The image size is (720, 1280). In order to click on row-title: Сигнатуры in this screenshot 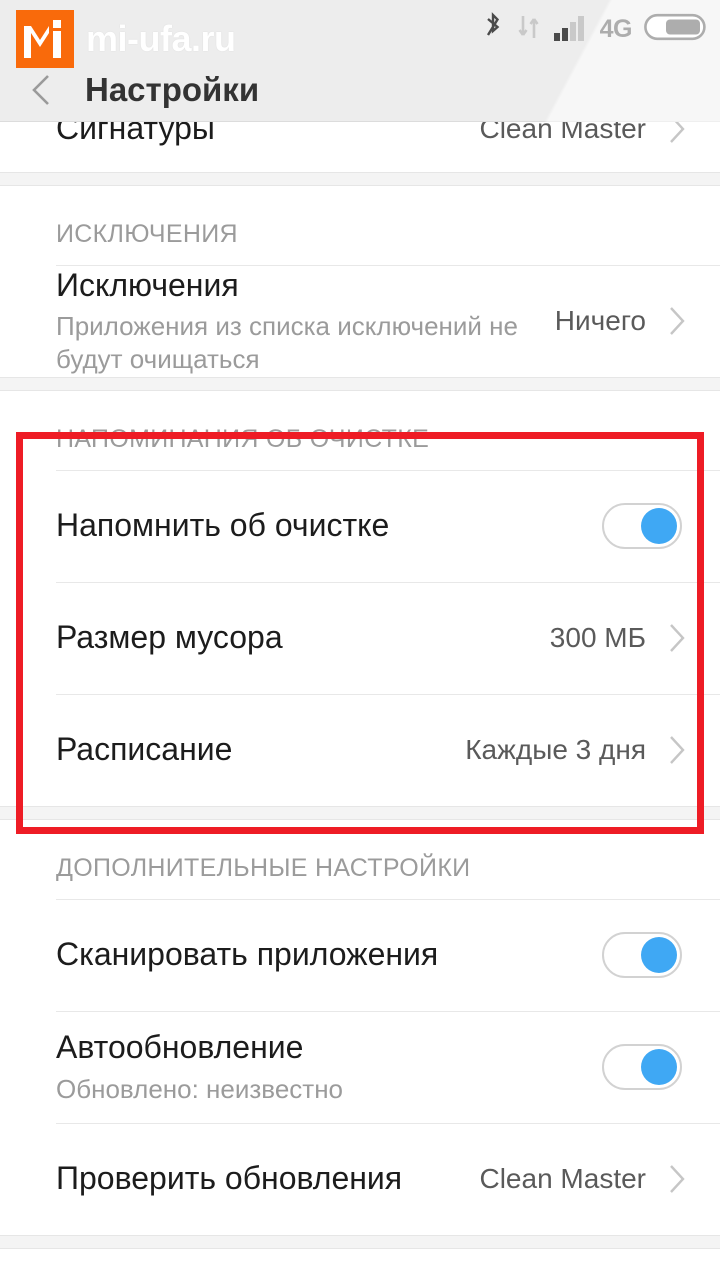, I will do `click(135, 134)`.